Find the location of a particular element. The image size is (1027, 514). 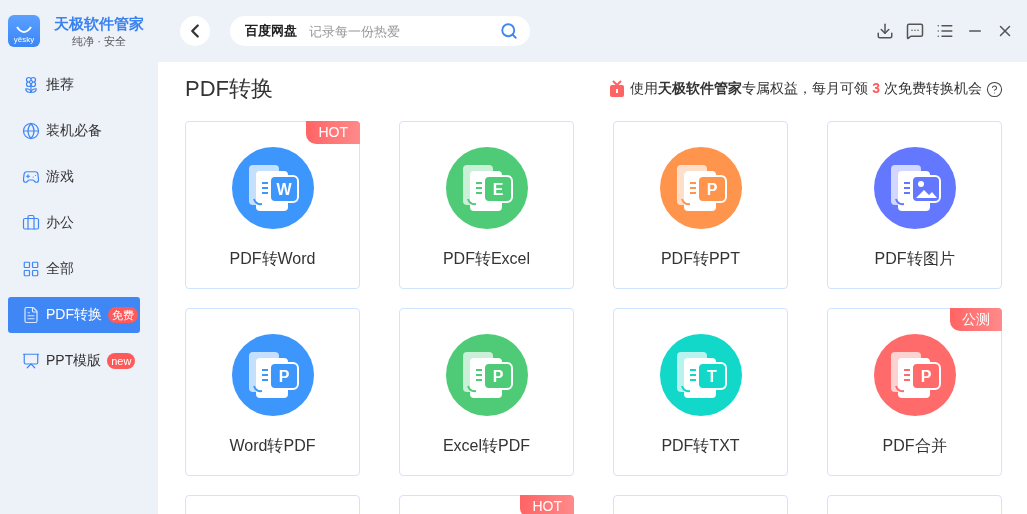

tool-card: T PDF转TXT is located at coordinates (700, 392).